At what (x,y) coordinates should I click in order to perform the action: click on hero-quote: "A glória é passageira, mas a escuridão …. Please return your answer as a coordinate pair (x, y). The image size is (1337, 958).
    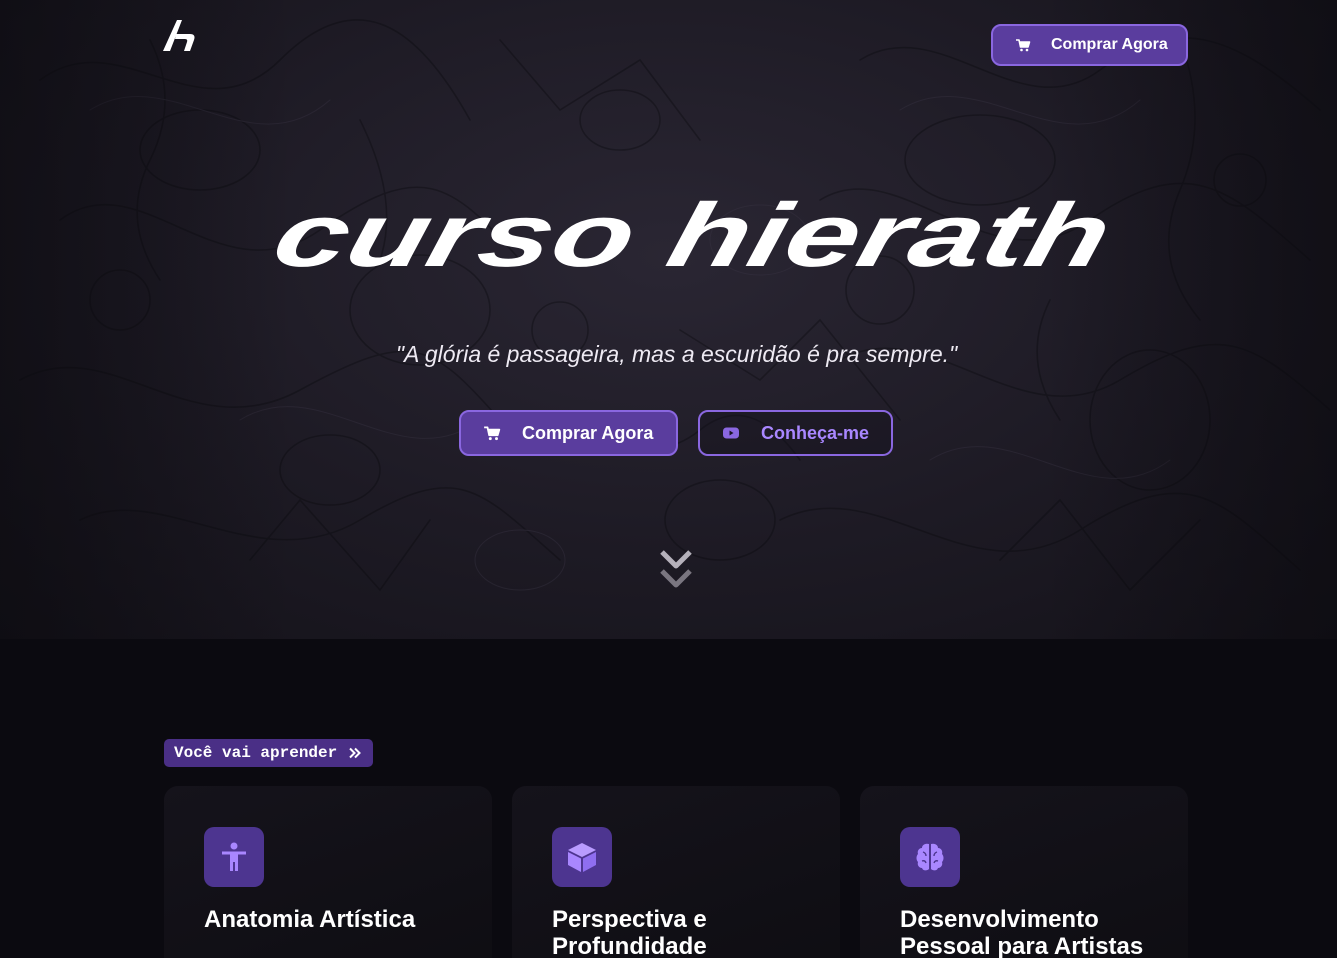
    Looking at the image, I should click on (676, 354).